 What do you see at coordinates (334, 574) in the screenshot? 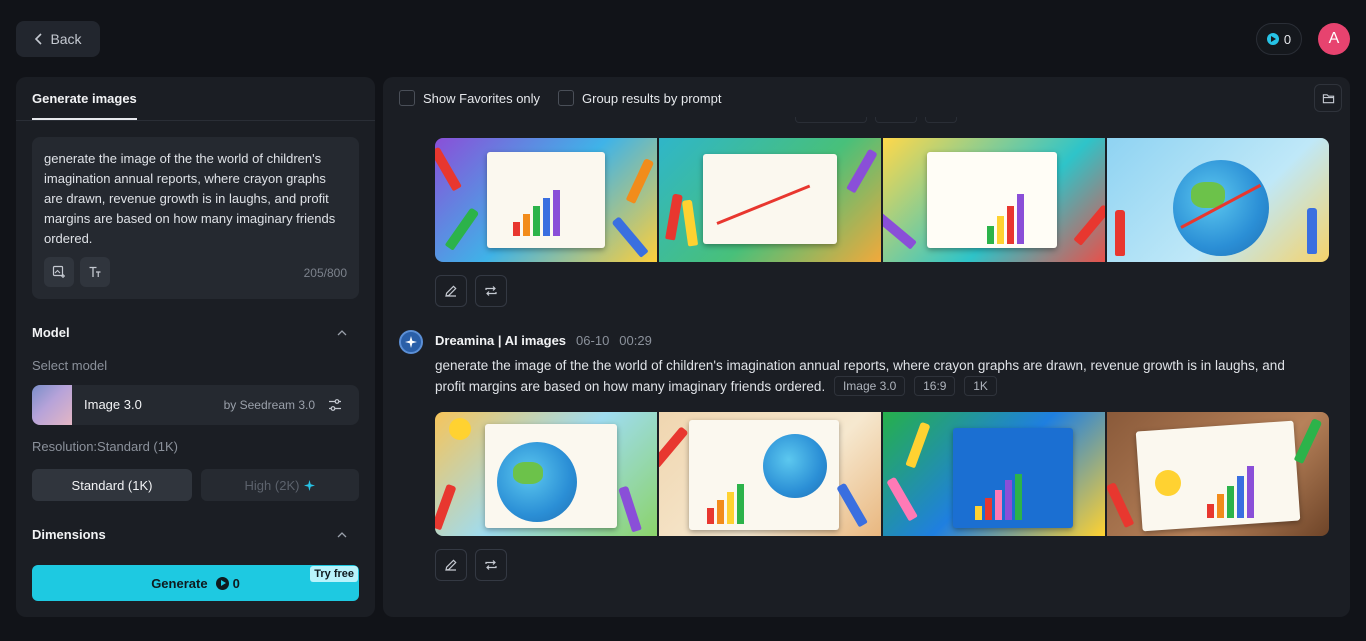
I see `try-free-badge: Try free` at bounding box center [334, 574].